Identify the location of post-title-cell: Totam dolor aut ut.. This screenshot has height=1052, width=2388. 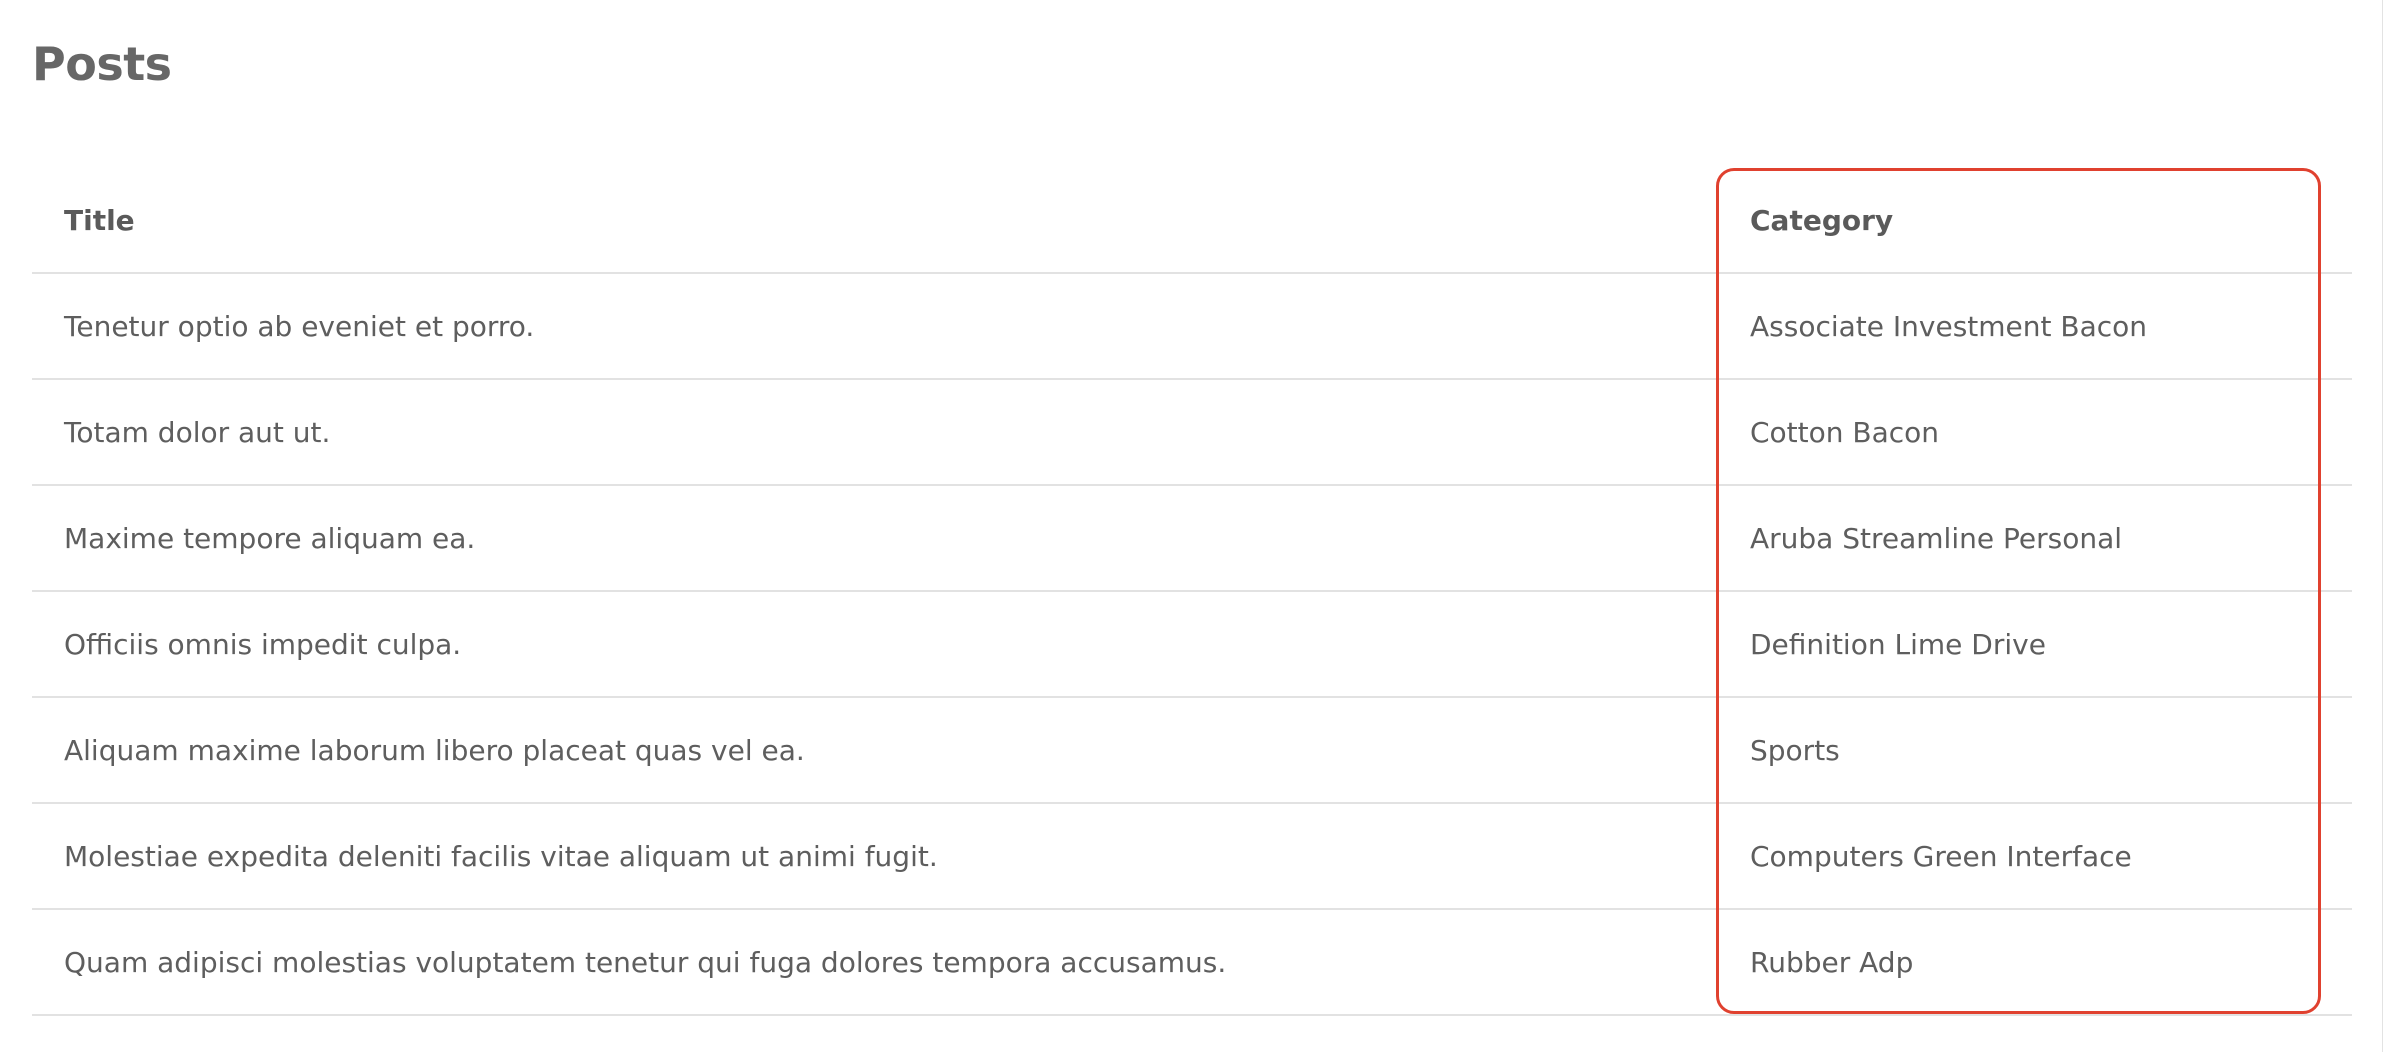
(875, 432).